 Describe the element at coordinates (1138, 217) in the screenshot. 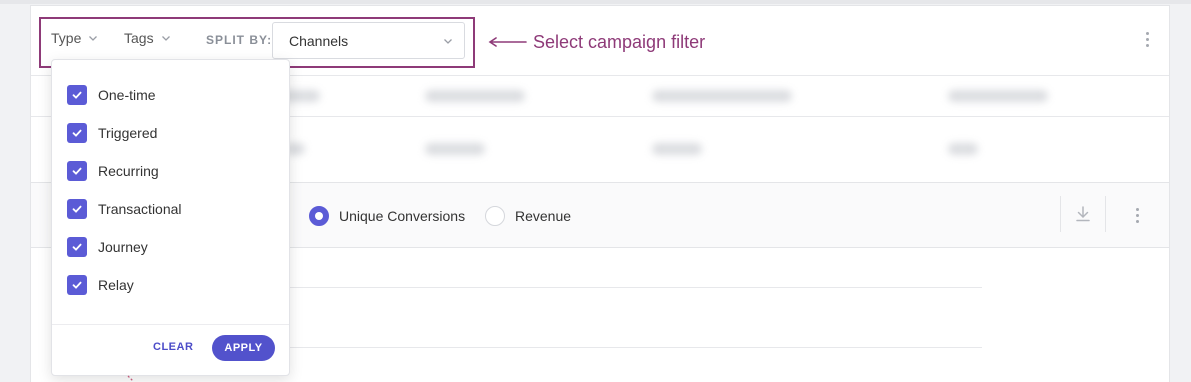

I see `chart-more-icon` at that location.